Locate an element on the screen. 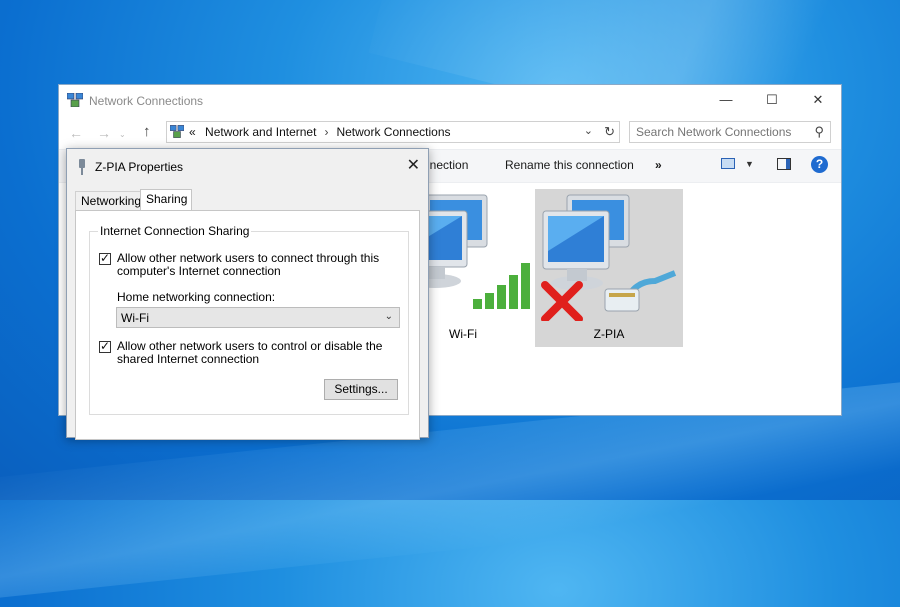  breadcrumb-network-and-internet: Network and Internet is located at coordinates (260, 132).